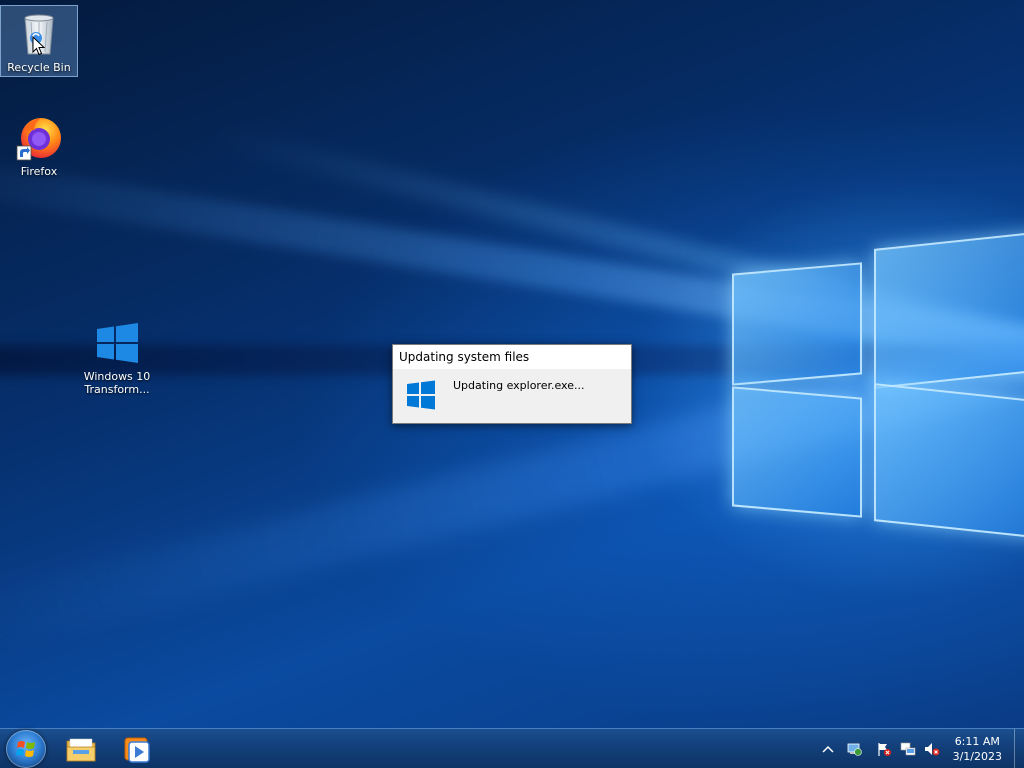 The width and height of the screenshot is (1024, 768). I want to click on start-button, so click(26, 749).